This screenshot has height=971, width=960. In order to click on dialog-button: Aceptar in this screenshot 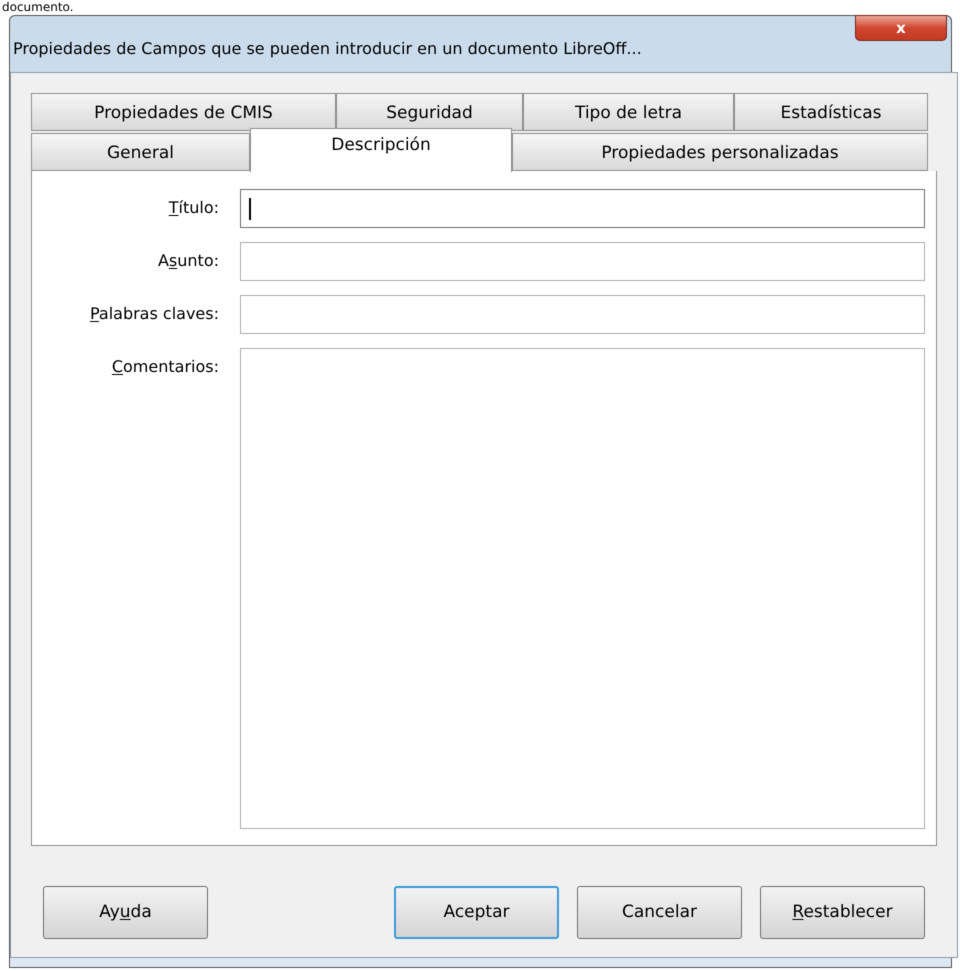, I will do `click(476, 912)`.